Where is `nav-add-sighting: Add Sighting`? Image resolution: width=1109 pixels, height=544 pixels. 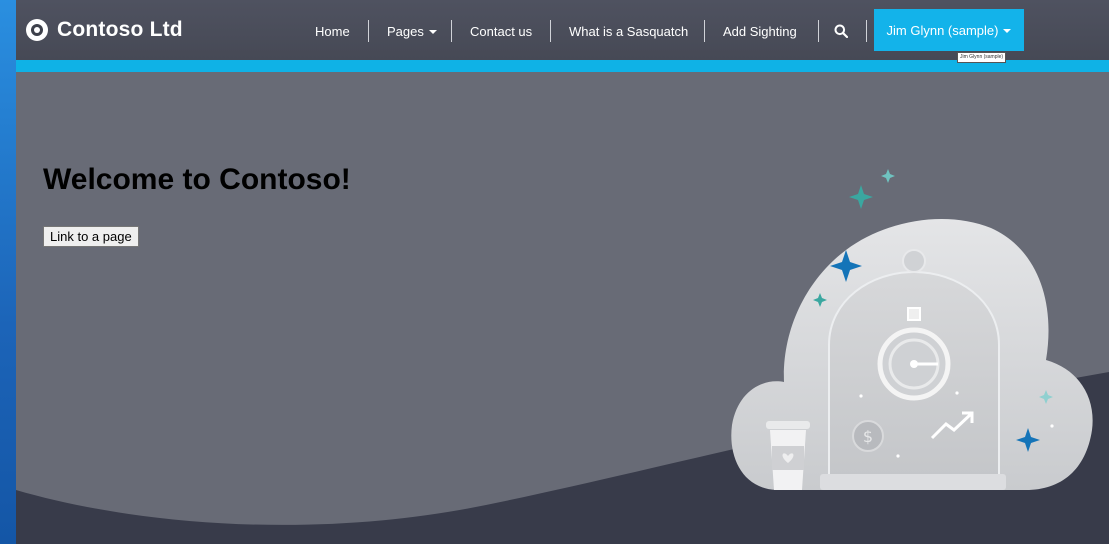
nav-add-sighting: Add Sighting is located at coordinates (760, 31).